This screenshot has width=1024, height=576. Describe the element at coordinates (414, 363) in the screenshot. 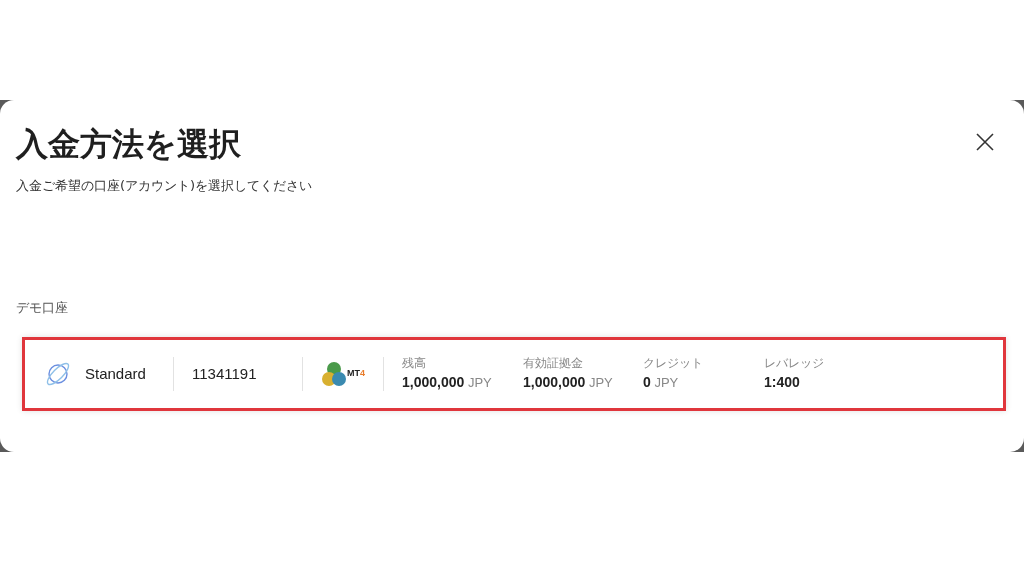

I see `stat-label: 残高` at that location.